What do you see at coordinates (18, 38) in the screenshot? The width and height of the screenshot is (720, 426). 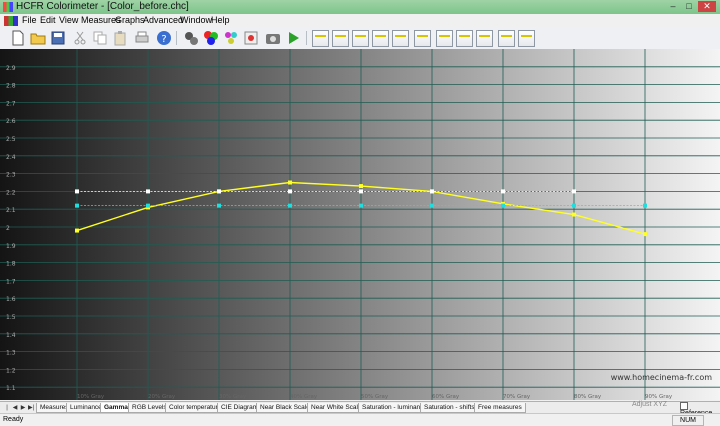 I see `new-file-icon` at bounding box center [18, 38].